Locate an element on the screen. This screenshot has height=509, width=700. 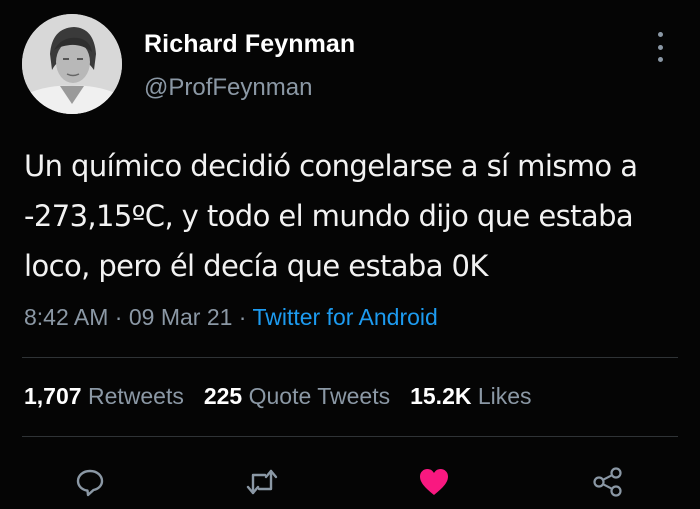
likes-stat: 15.2K Likes is located at coordinates (470, 396).